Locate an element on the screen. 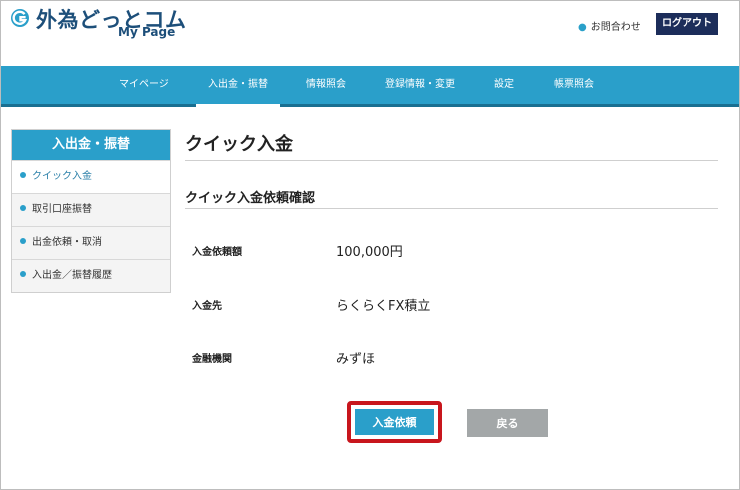 The width and height of the screenshot is (740, 490). sidebar-title: 入出金・振替 is located at coordinates (91, 145).